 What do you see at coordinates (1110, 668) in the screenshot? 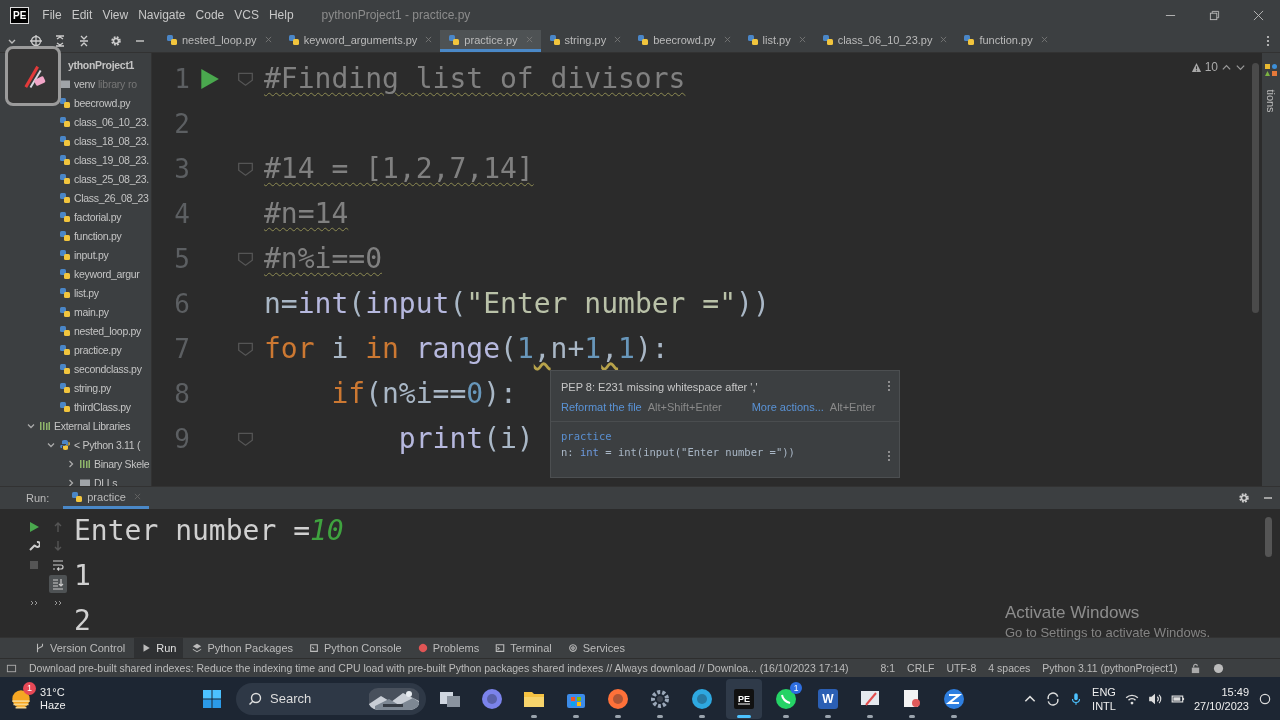
I see `status-item: Python 3.11 (pythonProject1)` at bounding box center [1110, 668].